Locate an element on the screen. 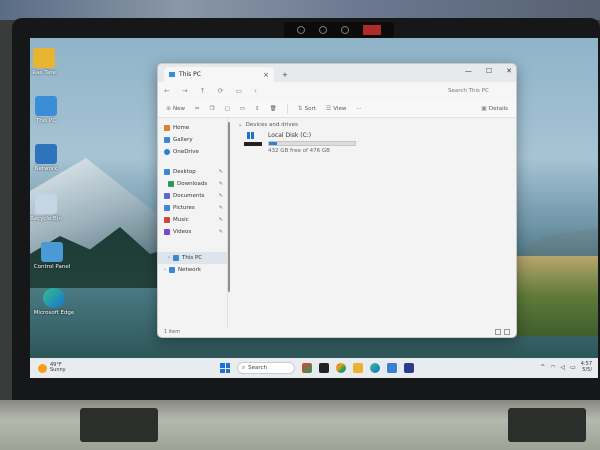 This screenshot has width=600, height=450. hinge-right is located at coordinates (547, 425).